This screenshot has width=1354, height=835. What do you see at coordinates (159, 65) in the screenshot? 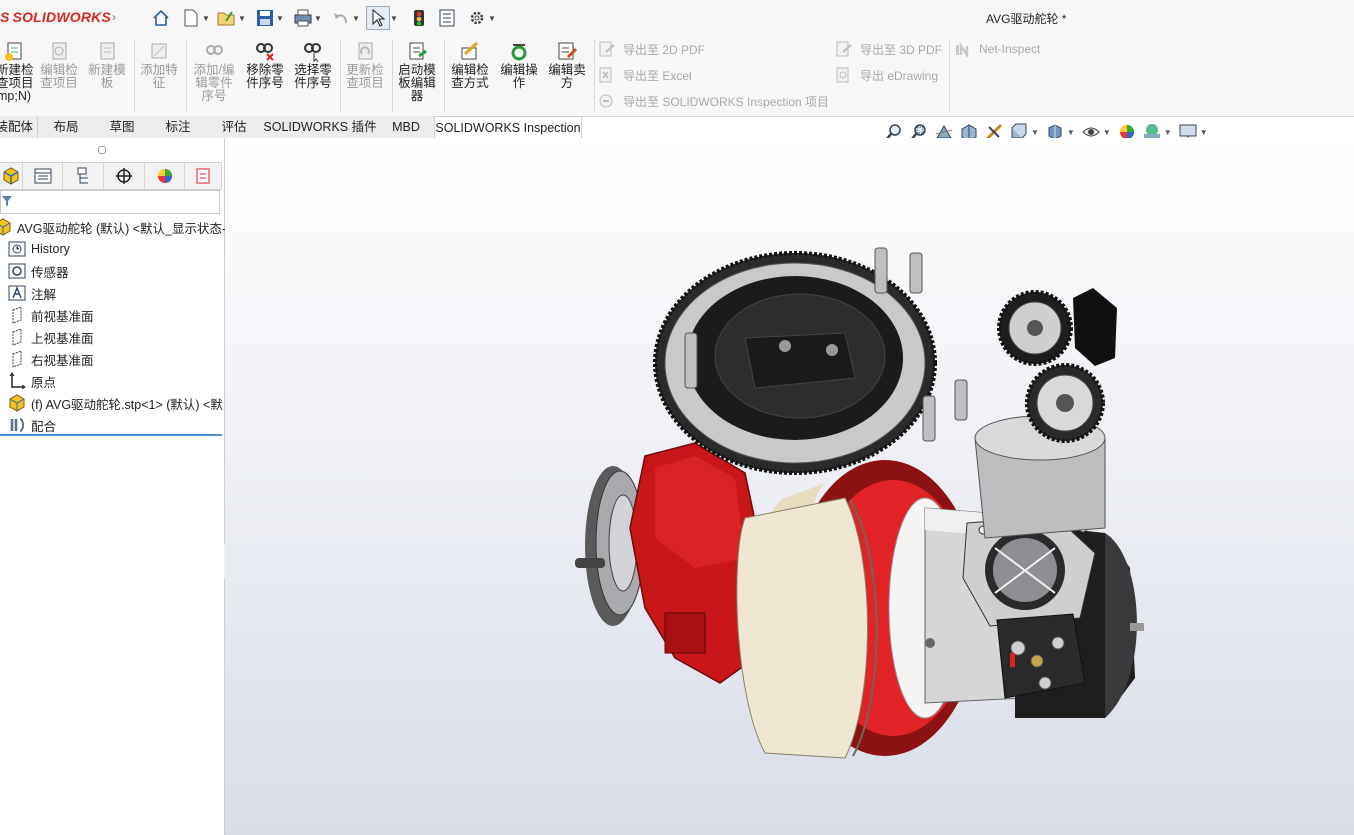
I see `add-feature-button: 添加特 征` at bounding box center [159, 65].